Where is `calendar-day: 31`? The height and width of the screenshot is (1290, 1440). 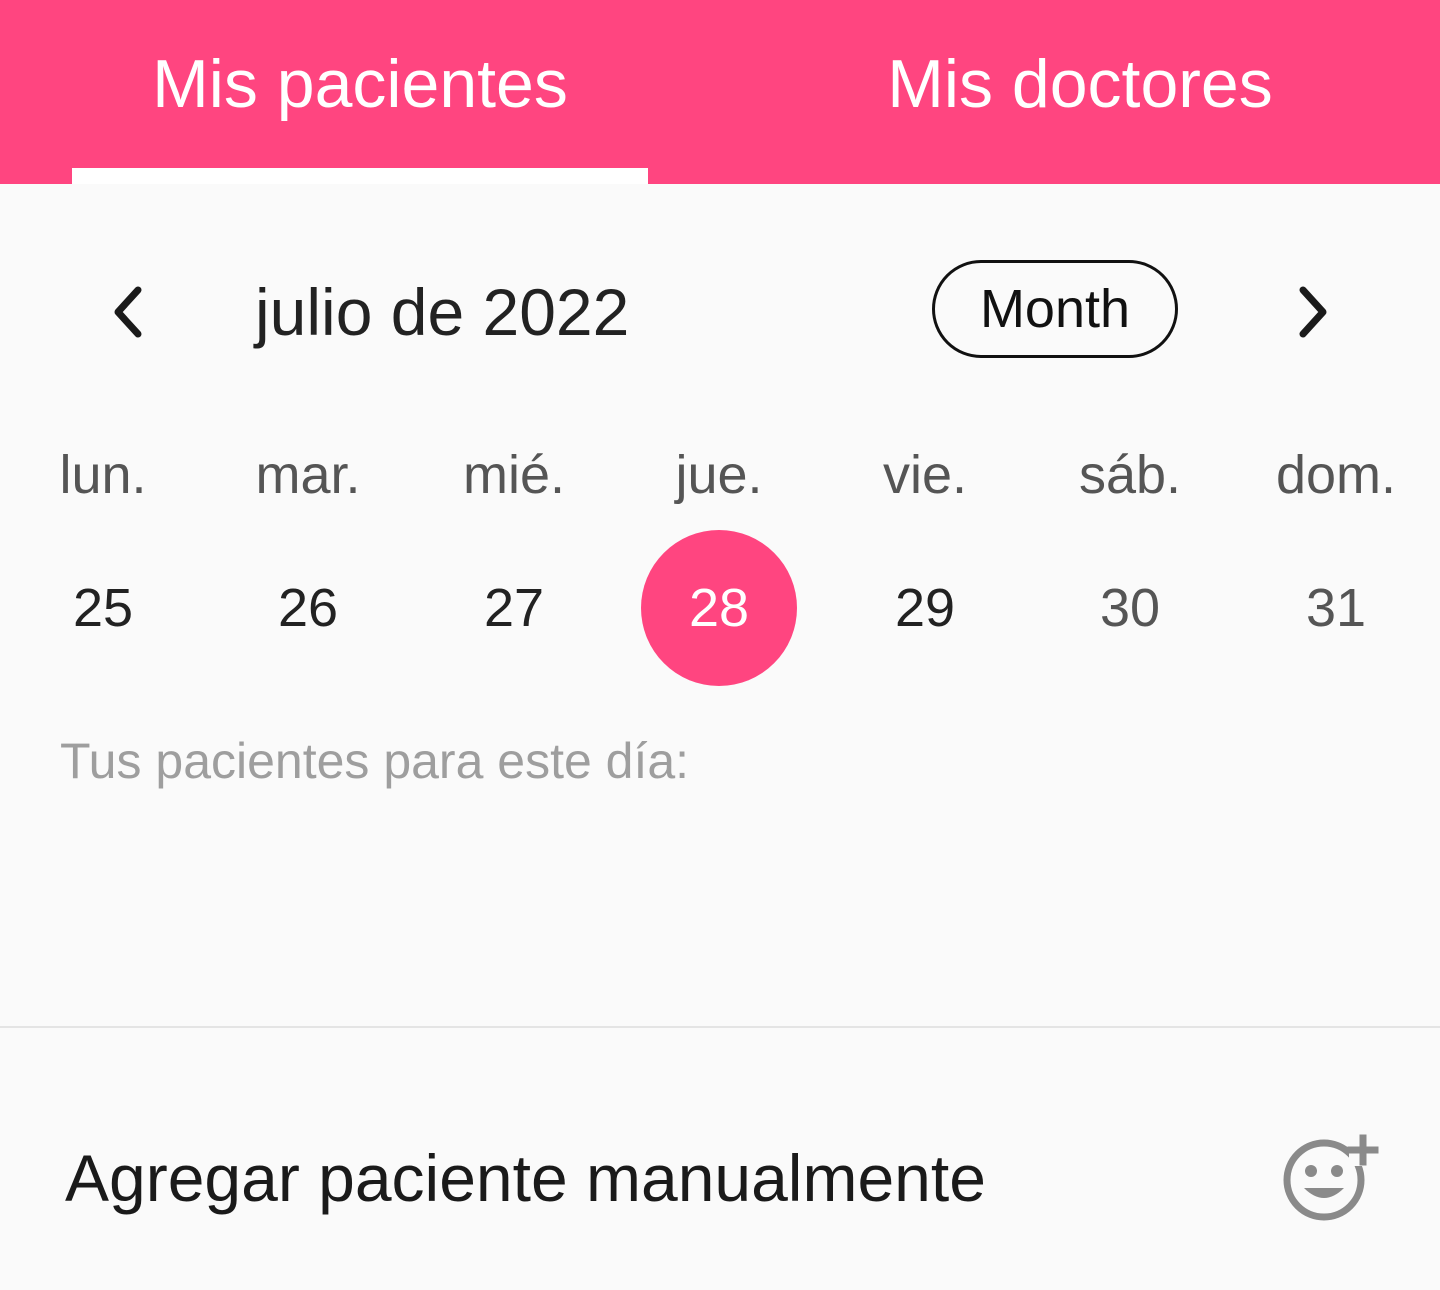 calendar-day: 31 is located at coordinates (1336, 608).